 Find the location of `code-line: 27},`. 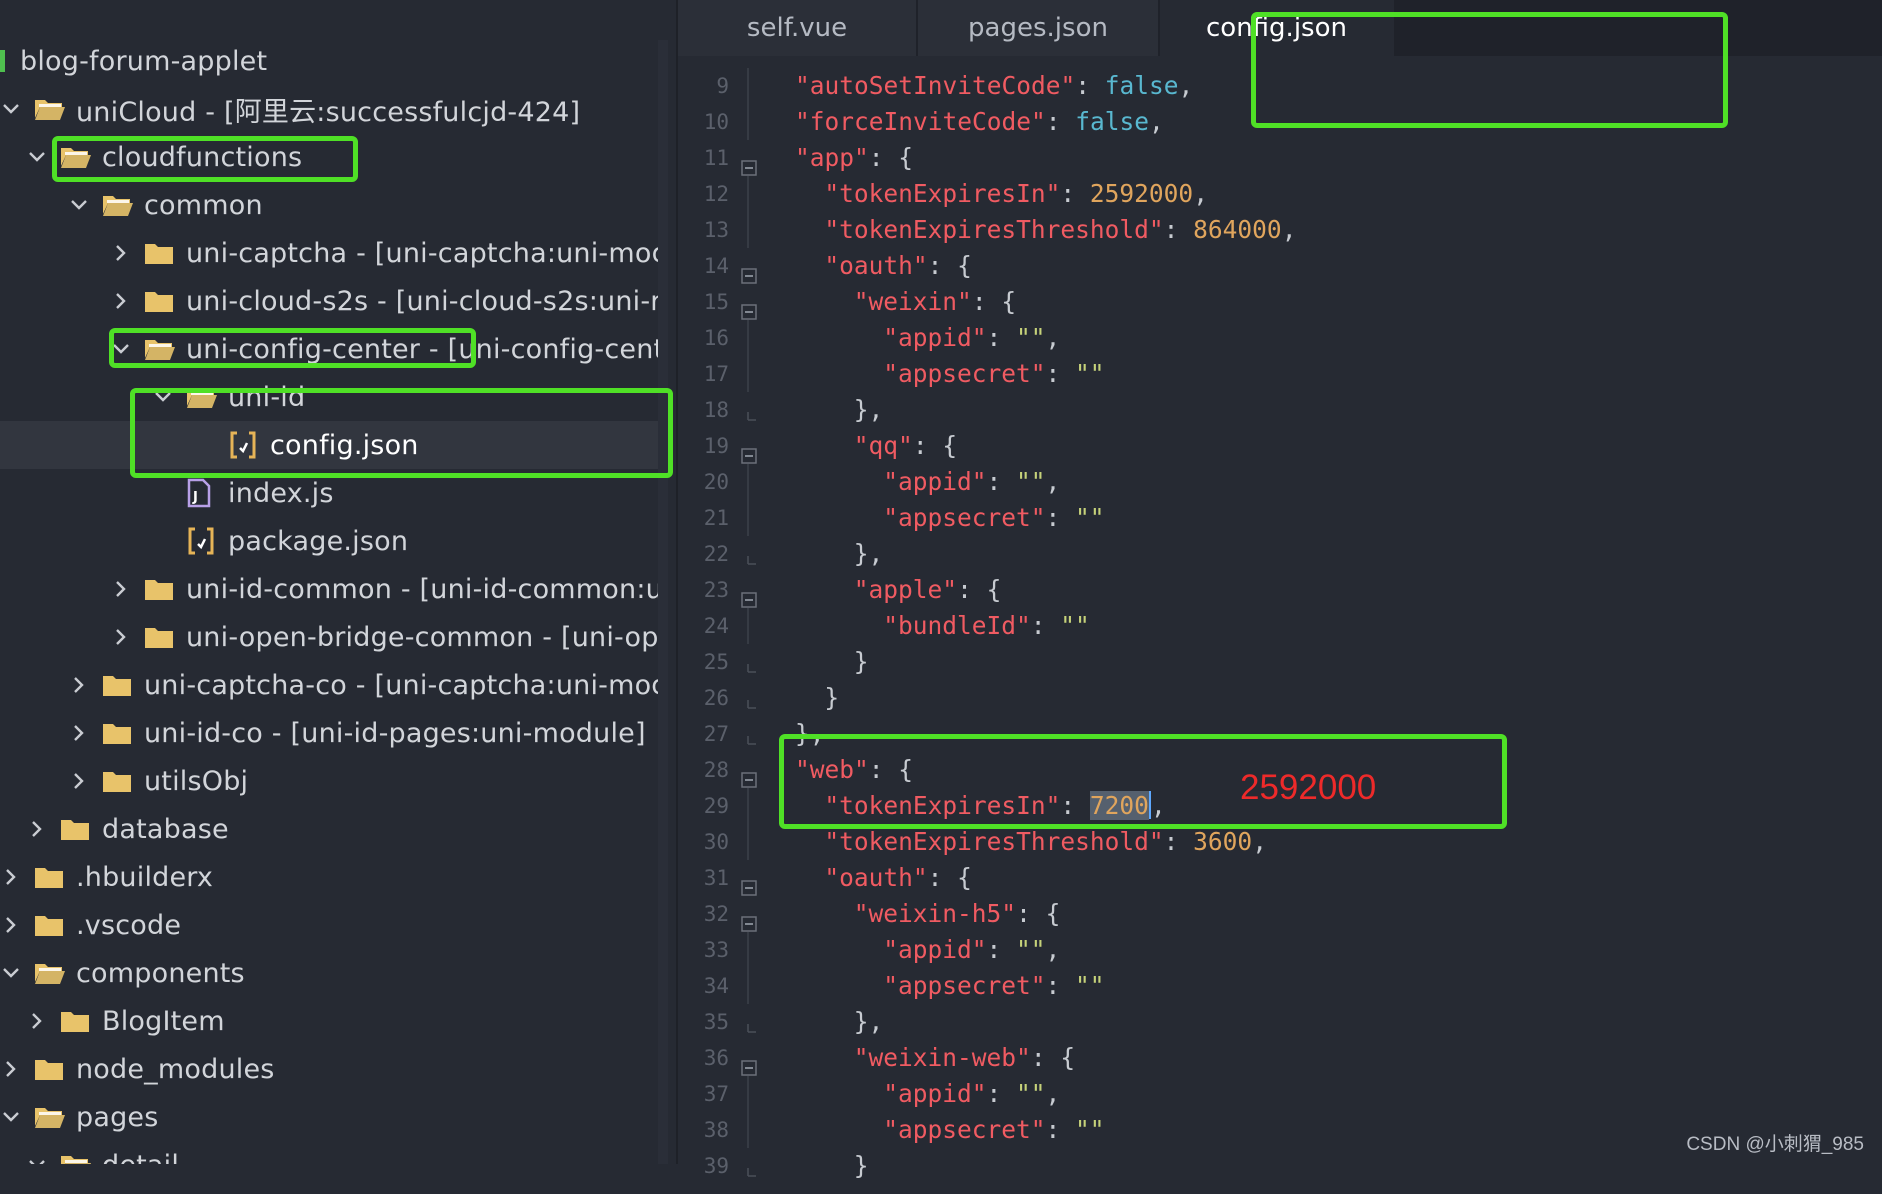

code-line: 27}, is located at coordinates (1280, 734).